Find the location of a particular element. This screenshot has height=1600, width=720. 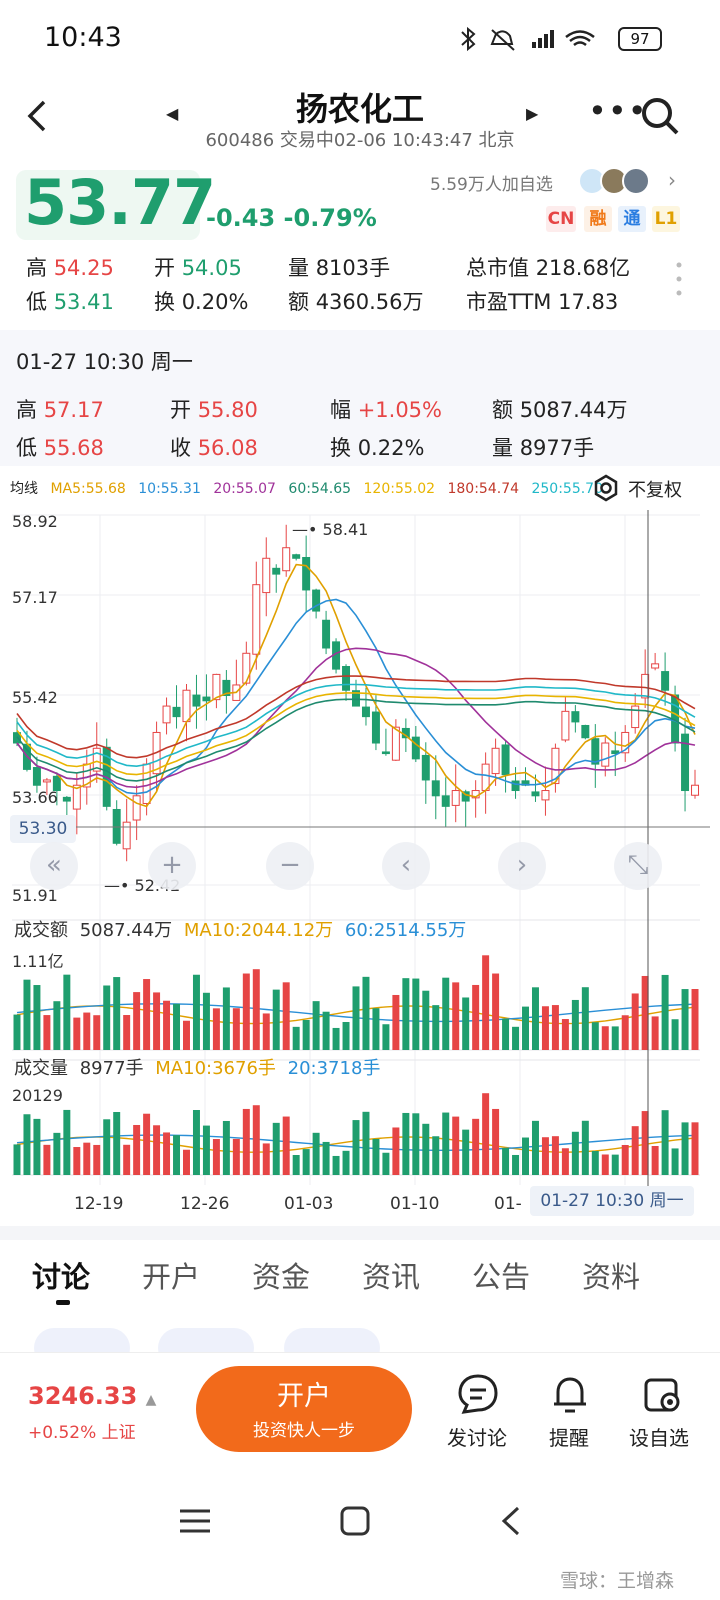

watchers-count: 5.59万人加自选 is located at coordinates (491, 182).